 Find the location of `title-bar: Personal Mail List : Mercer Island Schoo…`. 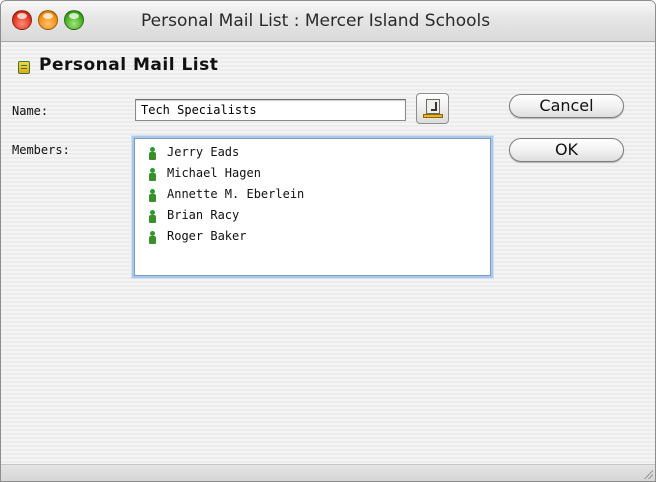

title-bar: Personal Mail List : Mercer Island Schoo… is located at coordinates (328, 21).